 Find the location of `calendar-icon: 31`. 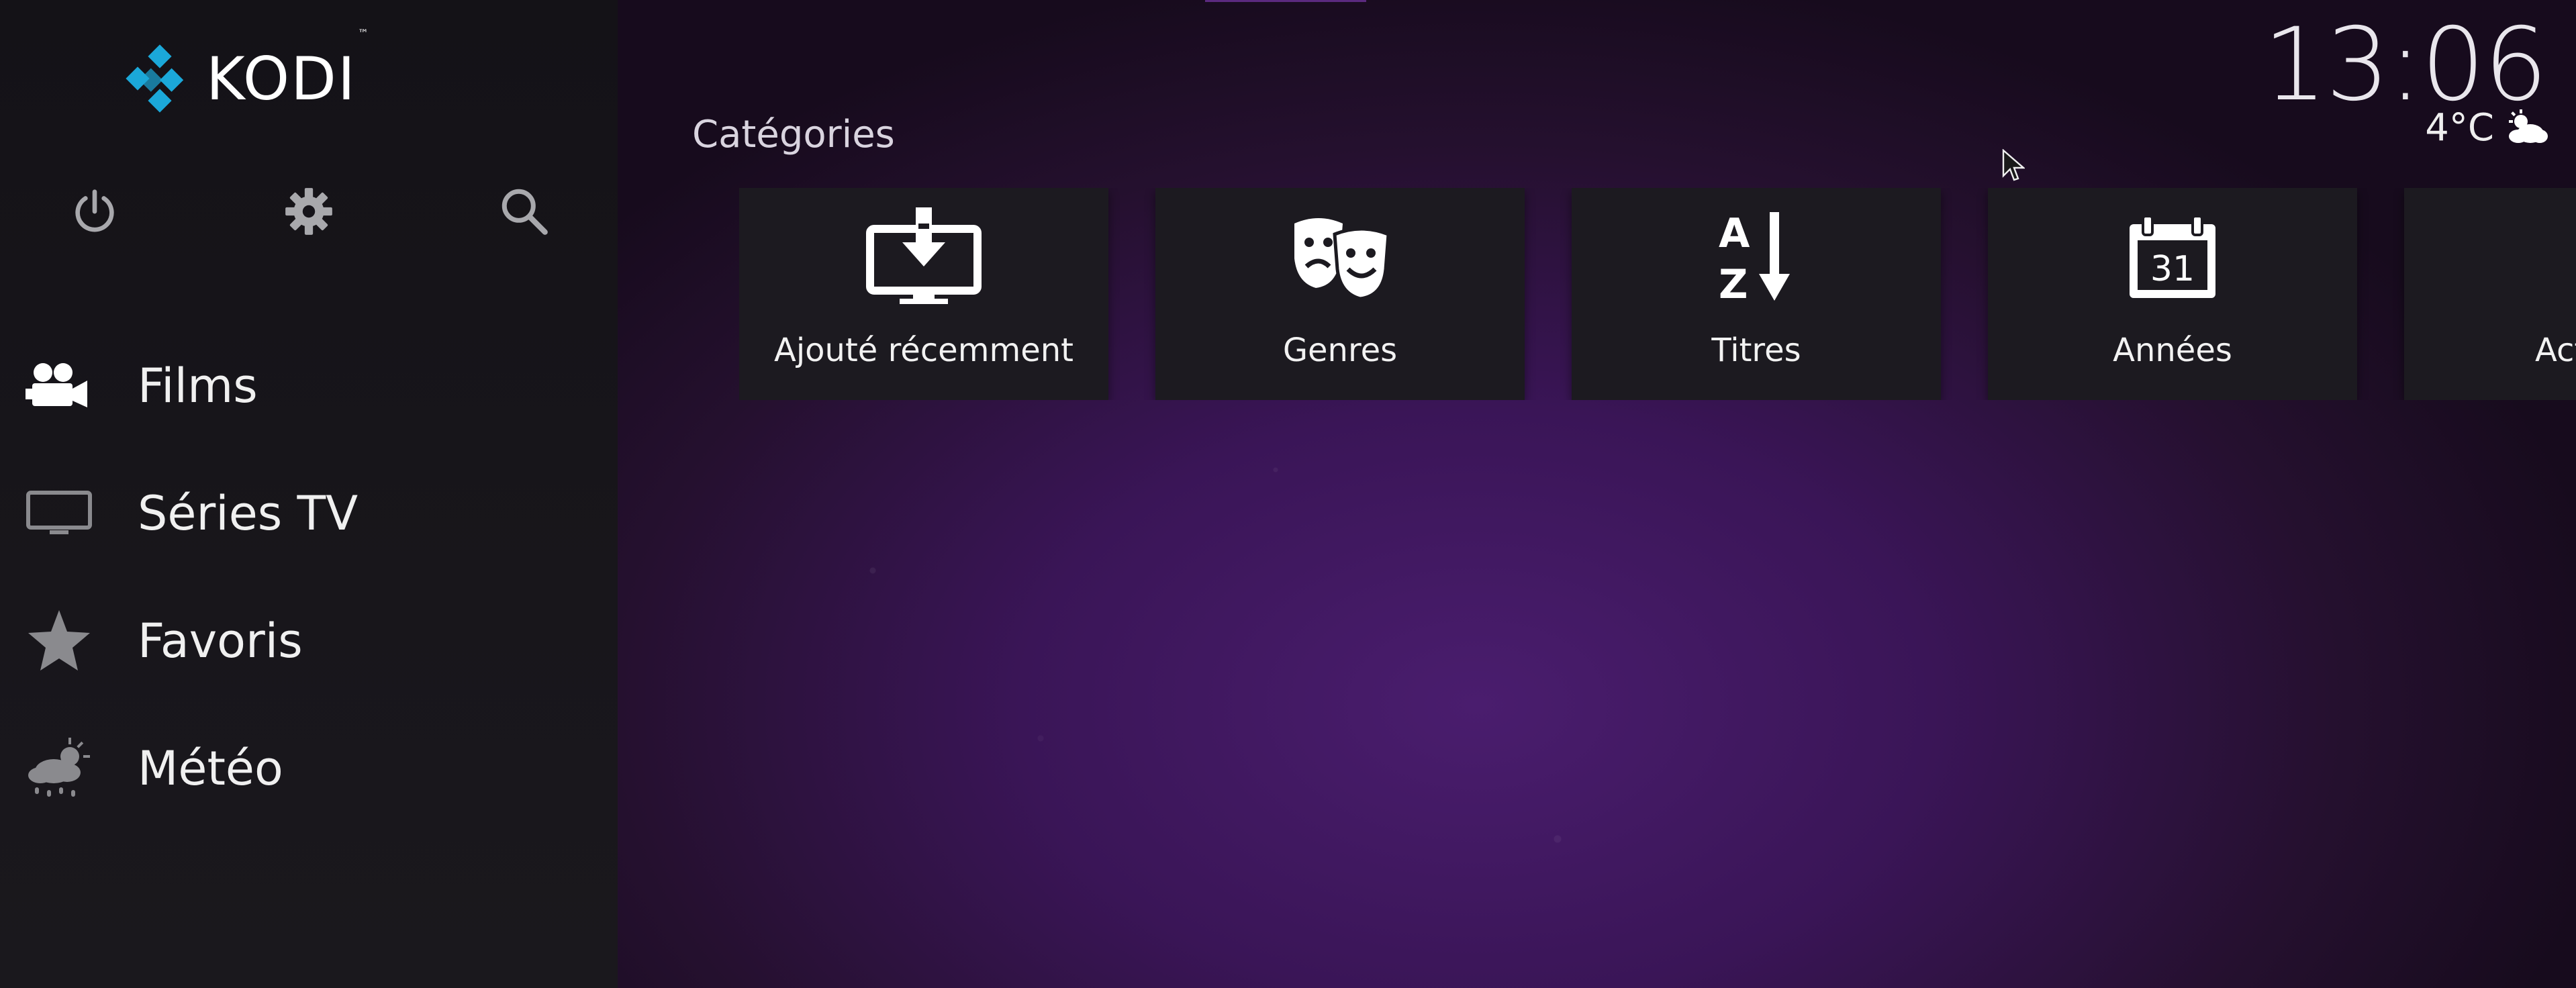

calendar-icon: 31 is located at coordinates (2172, 257).